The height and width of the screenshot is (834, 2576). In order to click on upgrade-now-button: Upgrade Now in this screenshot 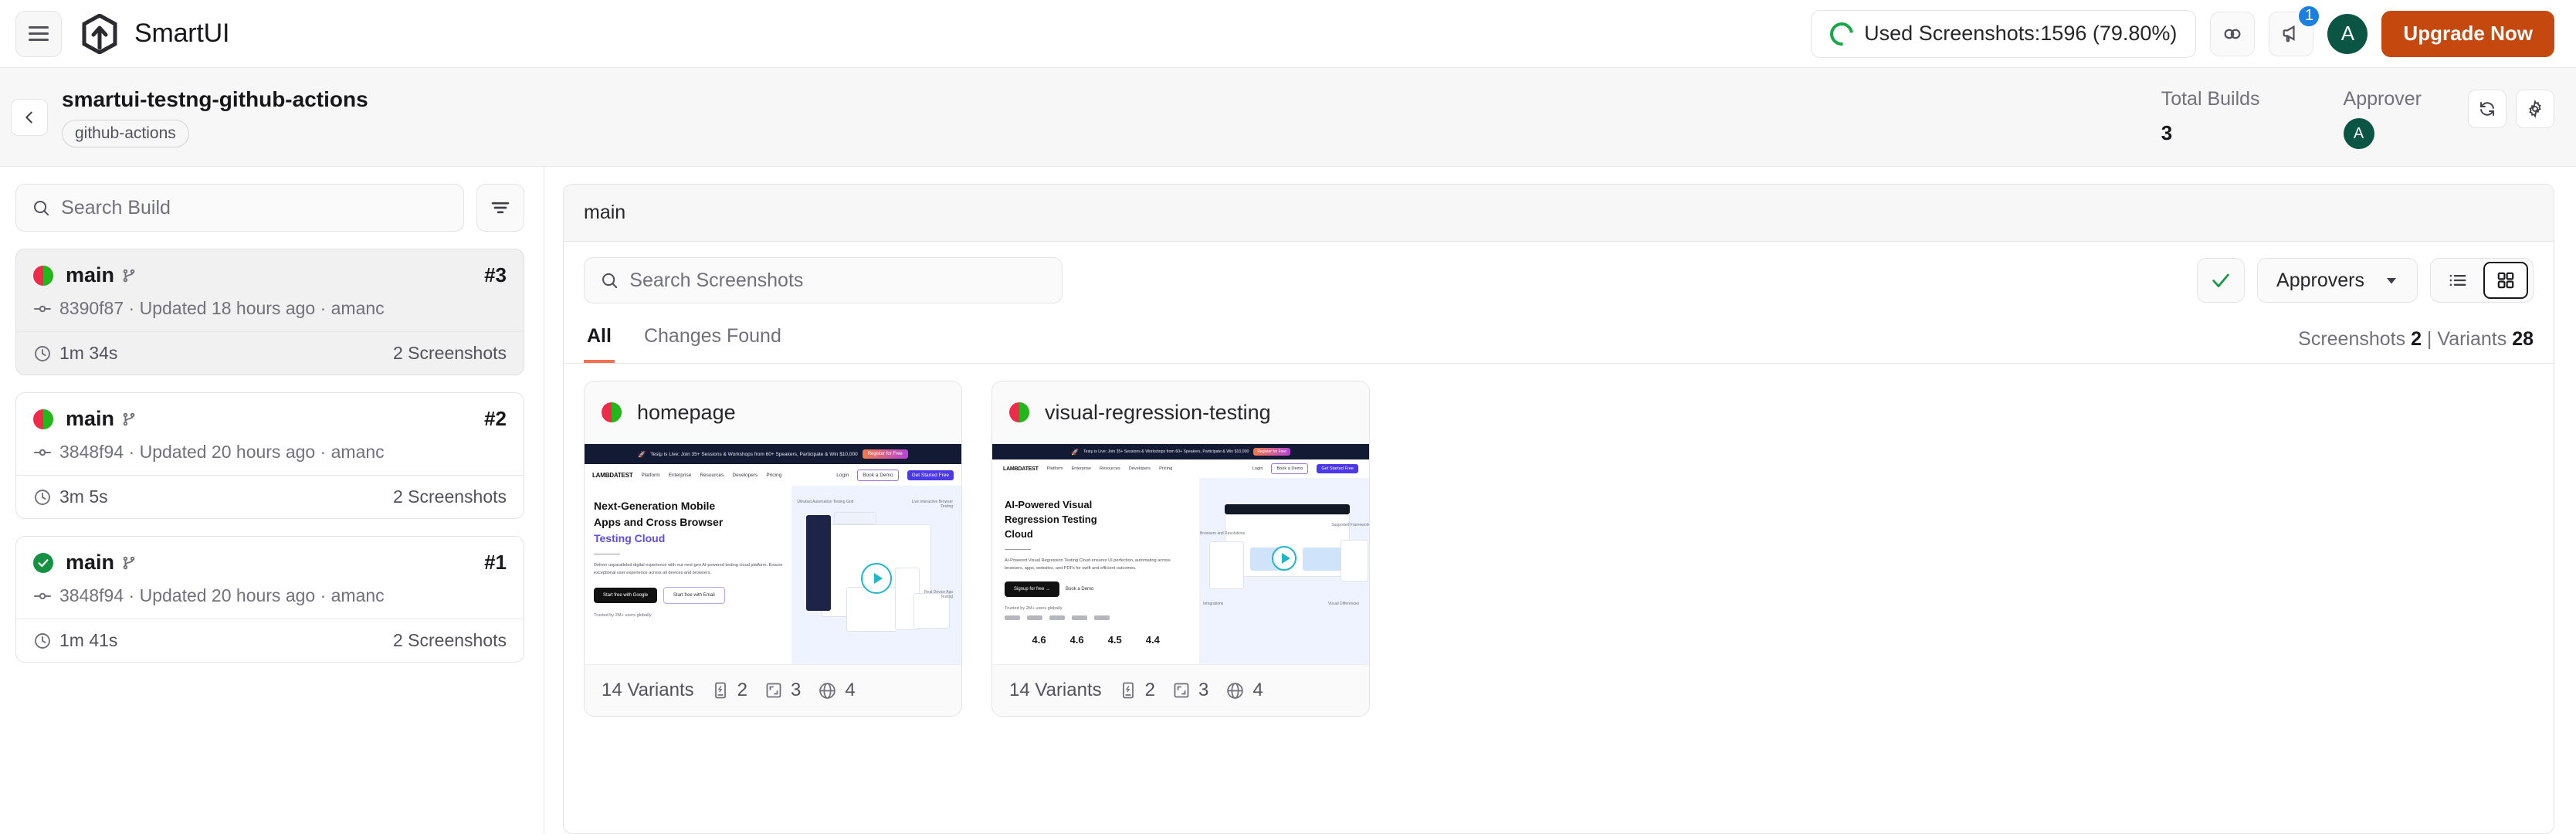, I will do `click(2467, 33)`.